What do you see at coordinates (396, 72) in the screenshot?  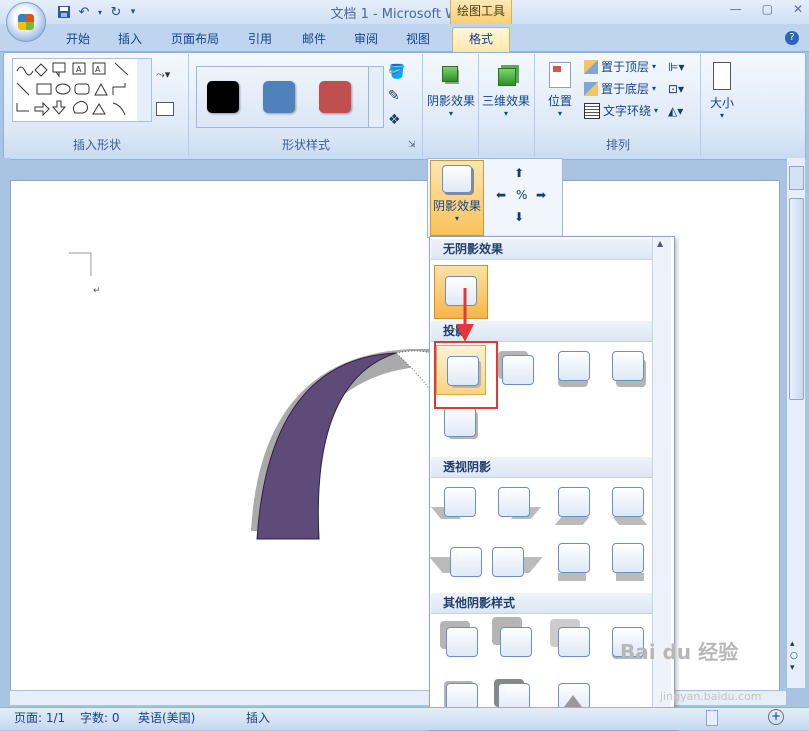 I see `shape-fill-icon: 🪣` at bounding box center [396, 72].